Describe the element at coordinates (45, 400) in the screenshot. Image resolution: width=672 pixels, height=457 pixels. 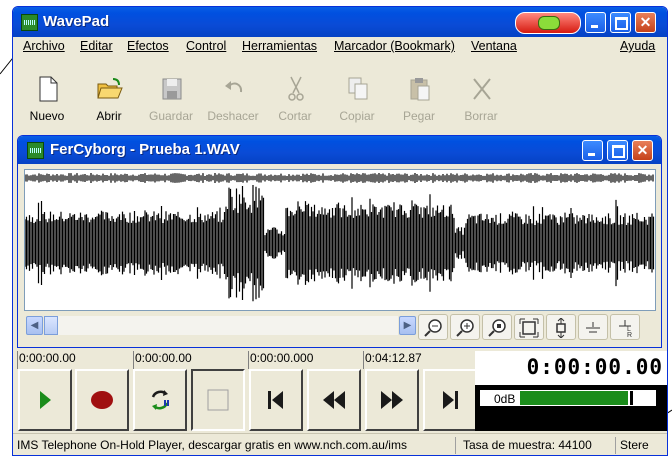
I see `play-button` at that location.